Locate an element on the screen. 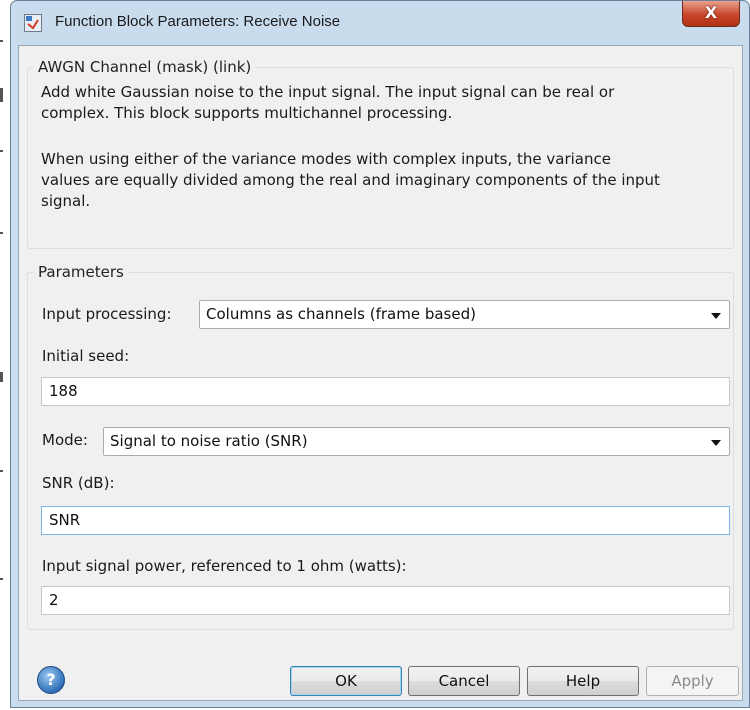 Image resolution: width=750 pixels, height=710 pixels. help-button: Help is located at coordinates (583, 681).